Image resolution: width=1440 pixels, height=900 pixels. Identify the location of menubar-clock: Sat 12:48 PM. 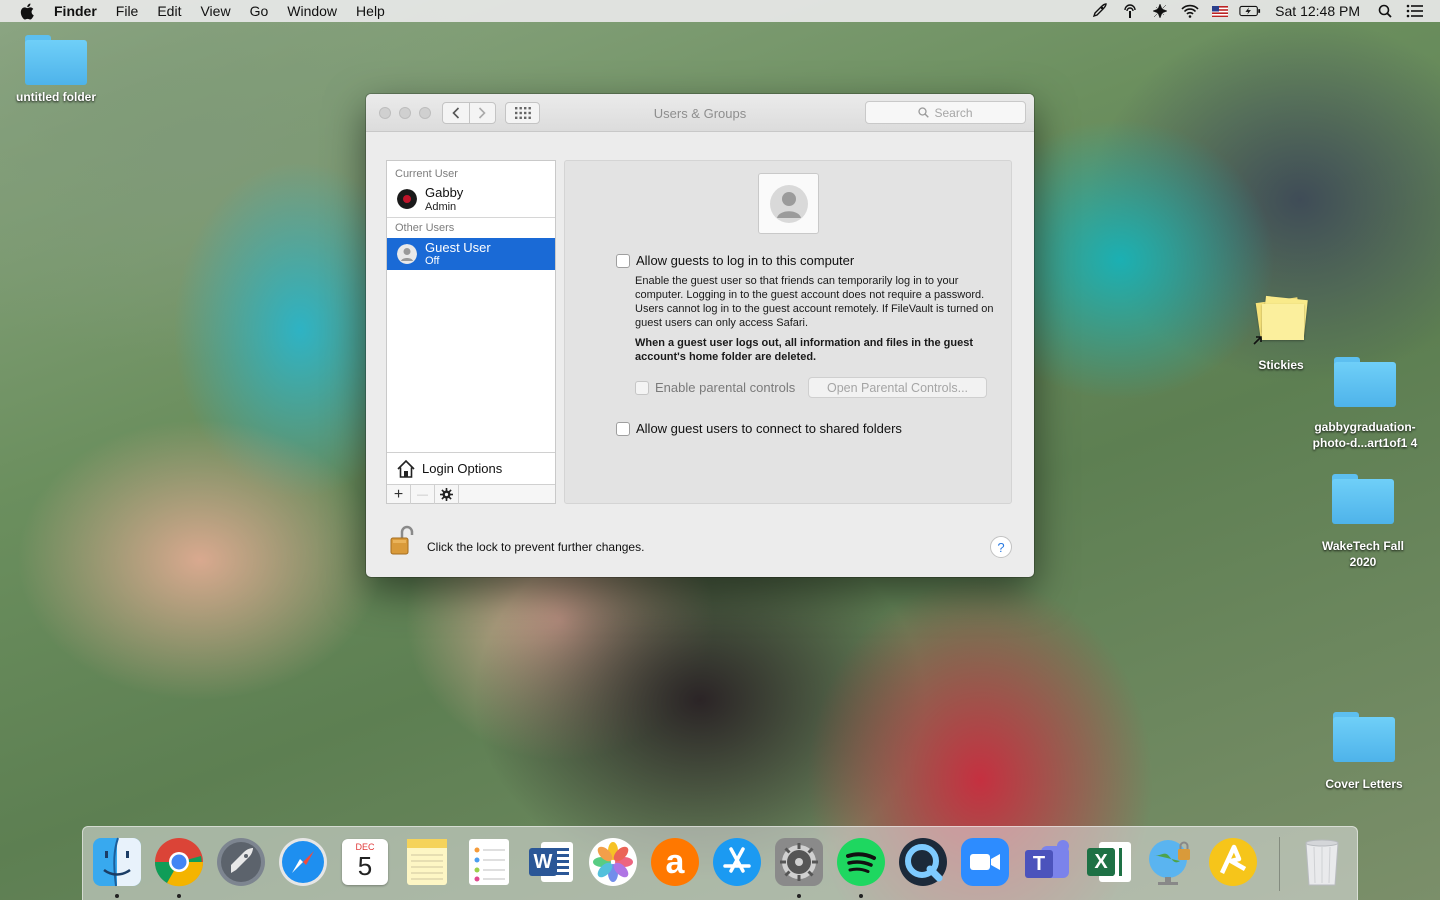
(1317, 11).